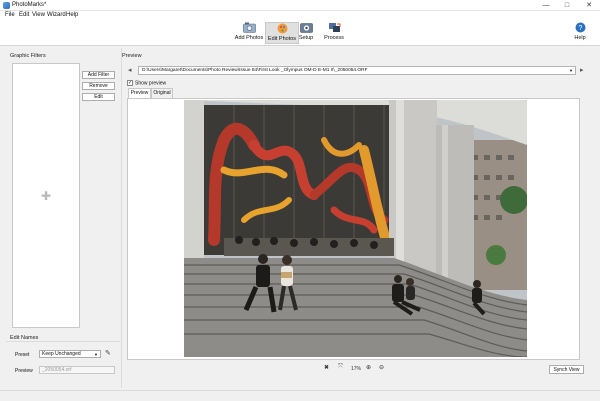 This screenshot has height=401, width=600. I want to click on menu-edit: Edit, so click(24, 15).